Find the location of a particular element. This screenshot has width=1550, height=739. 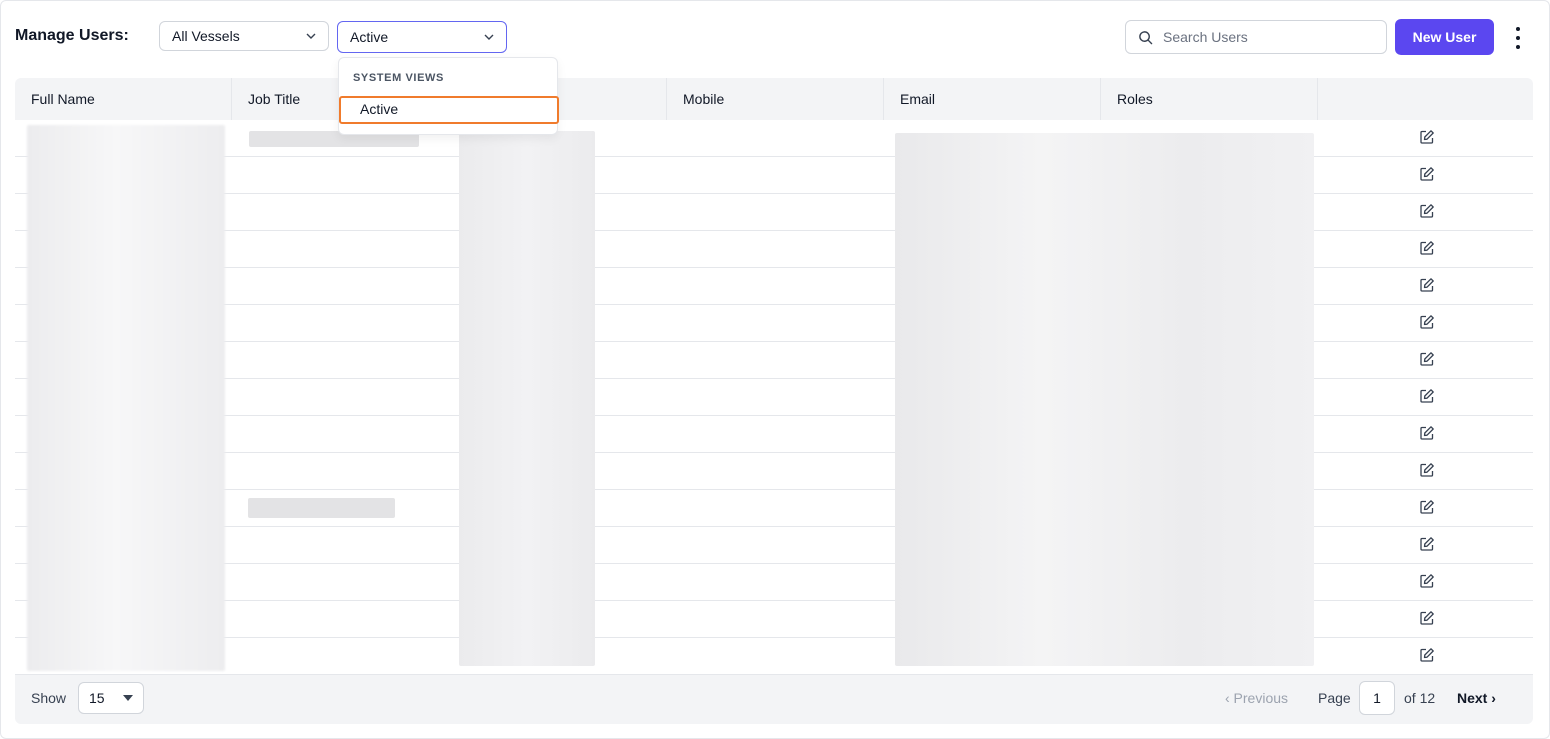

column-header-full-name: Full Name is located at coordinates (123, 99).